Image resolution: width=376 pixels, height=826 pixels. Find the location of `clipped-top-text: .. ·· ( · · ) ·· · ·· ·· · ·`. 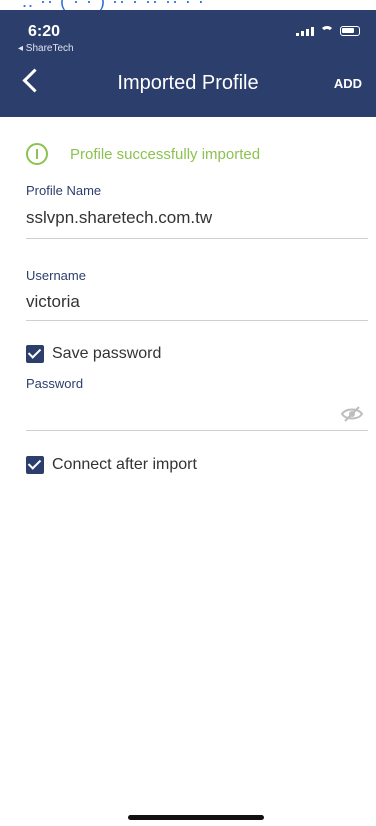

clipped-top-text: .. ·· ( · · ) ·· · ·· ·· · · is located at coordinates (188, 5).